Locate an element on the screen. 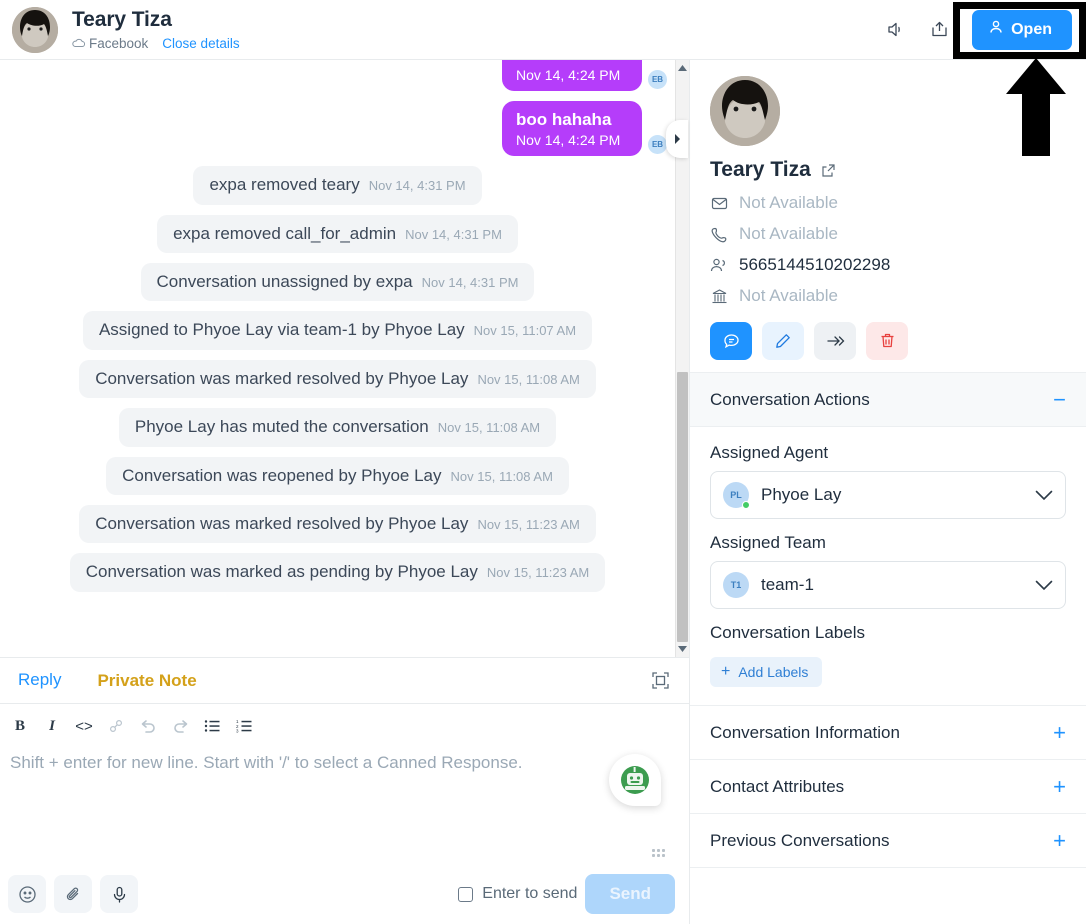 This screenshot has height=924, width=1086. agent-initials: PL is located at coordinates (736, 495).